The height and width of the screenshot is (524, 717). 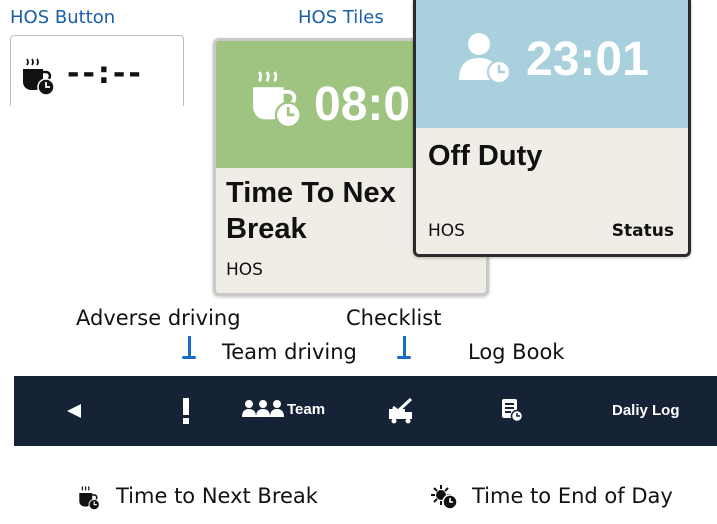 I want to click on person-clock-icon, so click(x=485, y=58).